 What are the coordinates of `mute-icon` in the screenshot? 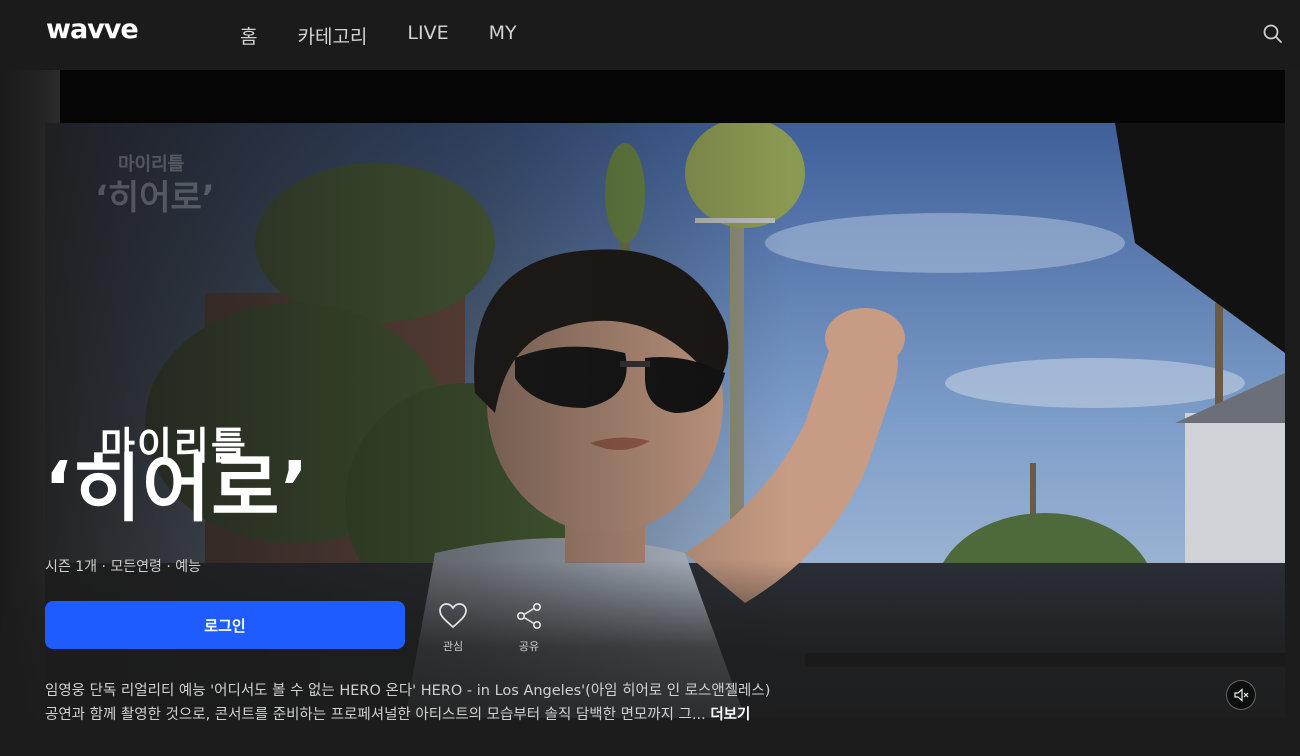 It's located at (1241, 695).